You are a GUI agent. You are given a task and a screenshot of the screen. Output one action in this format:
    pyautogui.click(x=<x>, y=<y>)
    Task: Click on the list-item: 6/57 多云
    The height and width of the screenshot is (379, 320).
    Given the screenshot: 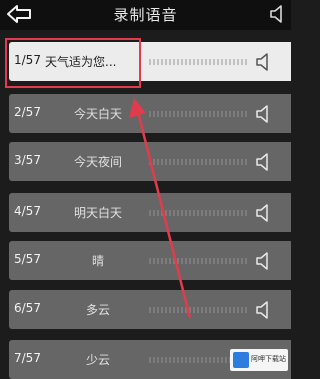 What is the action you would take?
    pyautogui.click(x=150, y=309)
    